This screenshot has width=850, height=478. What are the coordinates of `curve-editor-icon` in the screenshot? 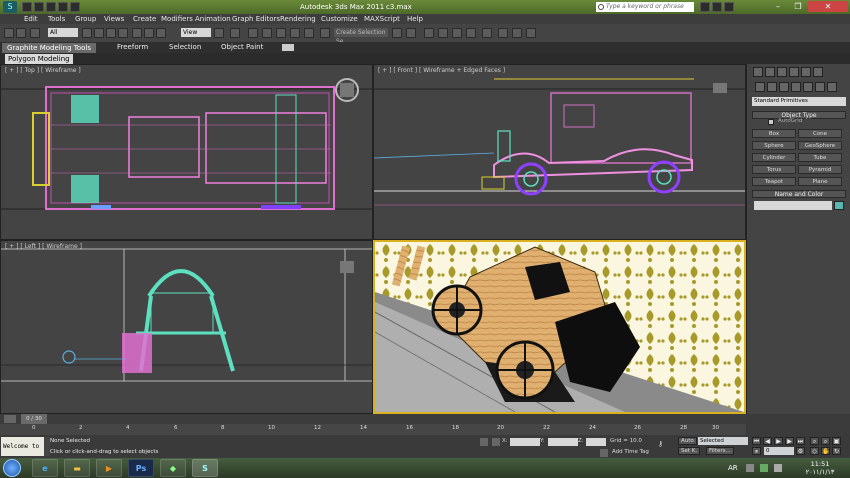 It's located at (457, 33).